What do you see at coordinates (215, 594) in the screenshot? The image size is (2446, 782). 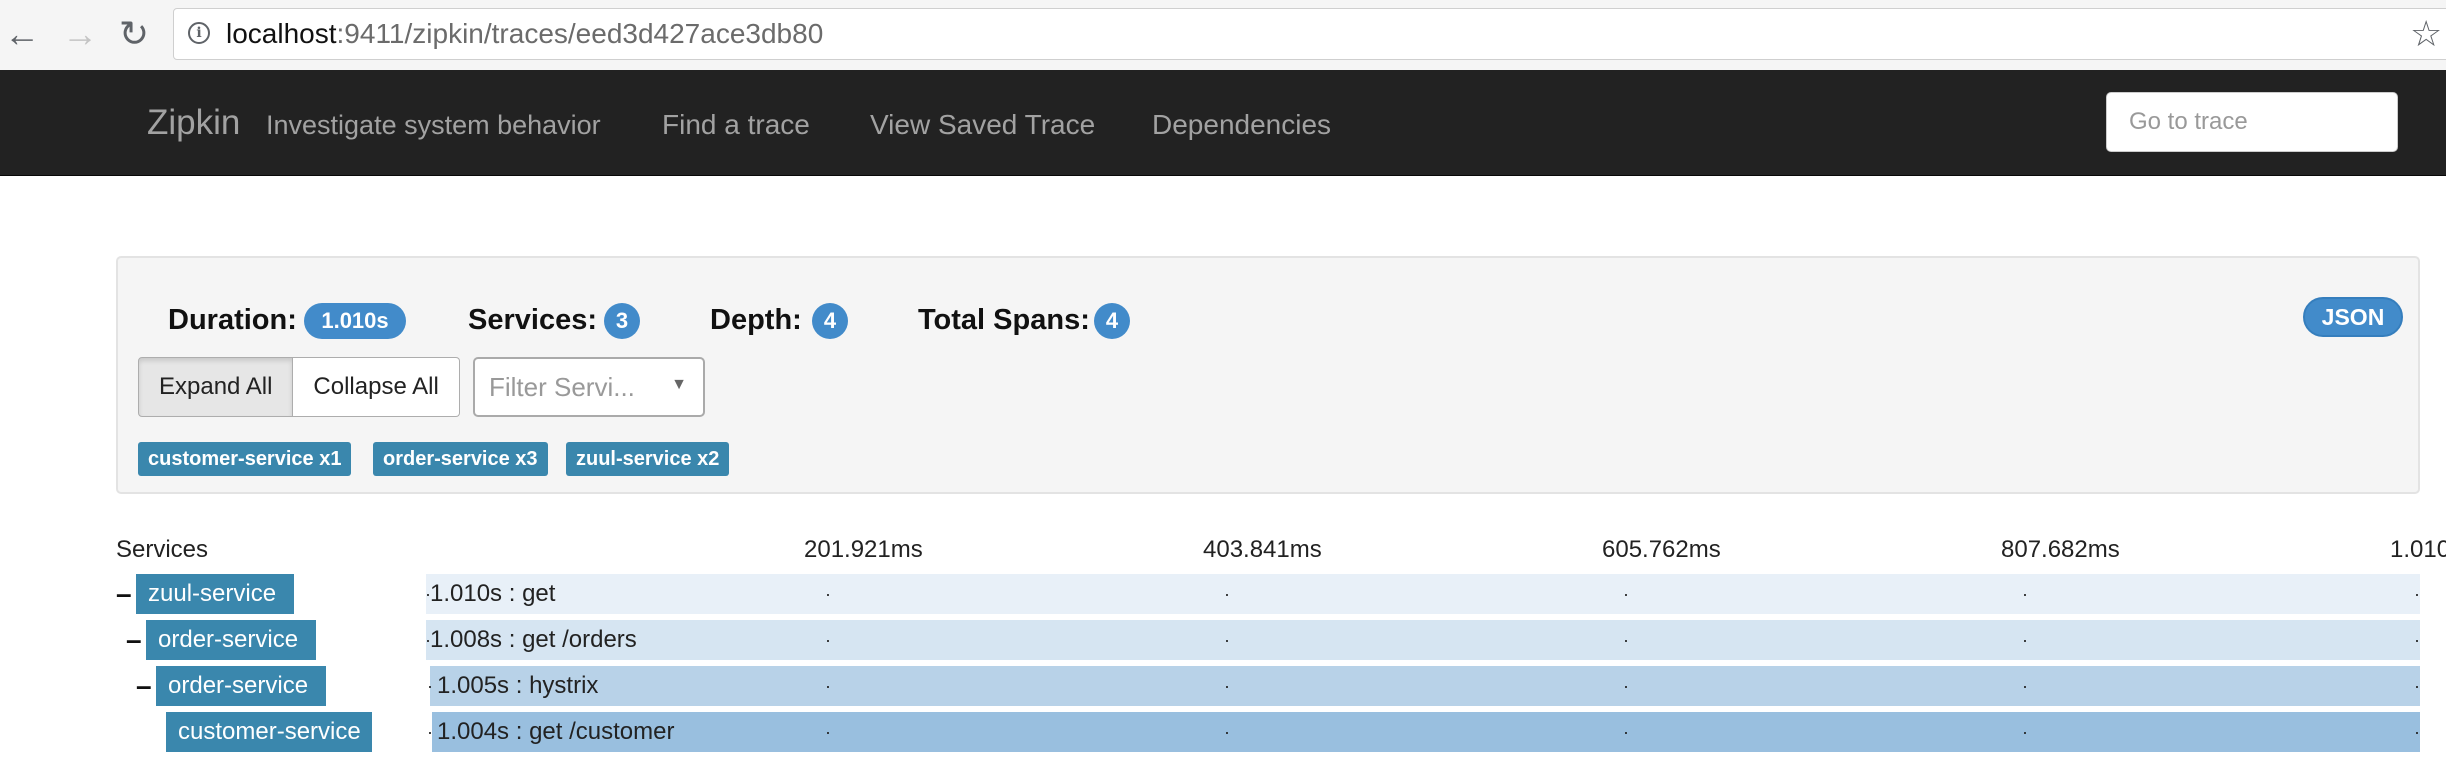 I see `span-service-name: zuul-service` at bounding box center [215, 594].